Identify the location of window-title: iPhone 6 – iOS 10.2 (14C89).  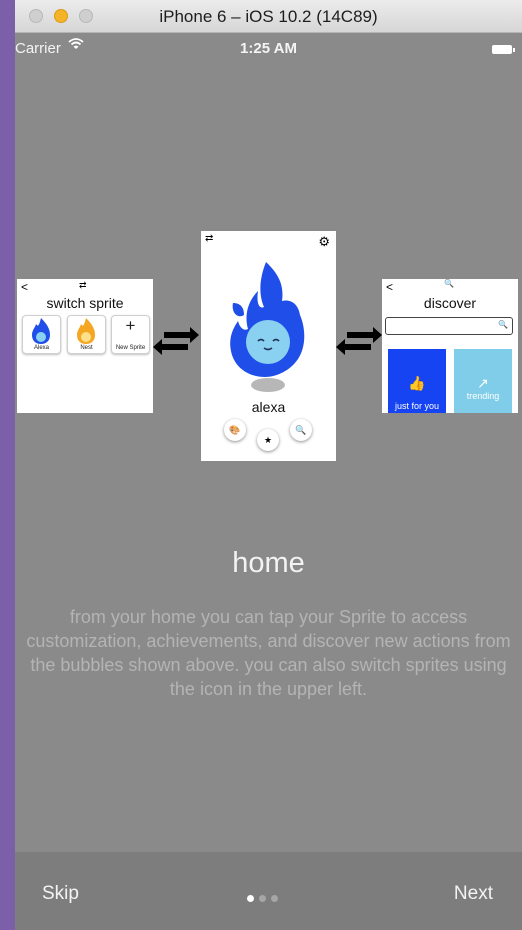
(268, 16).